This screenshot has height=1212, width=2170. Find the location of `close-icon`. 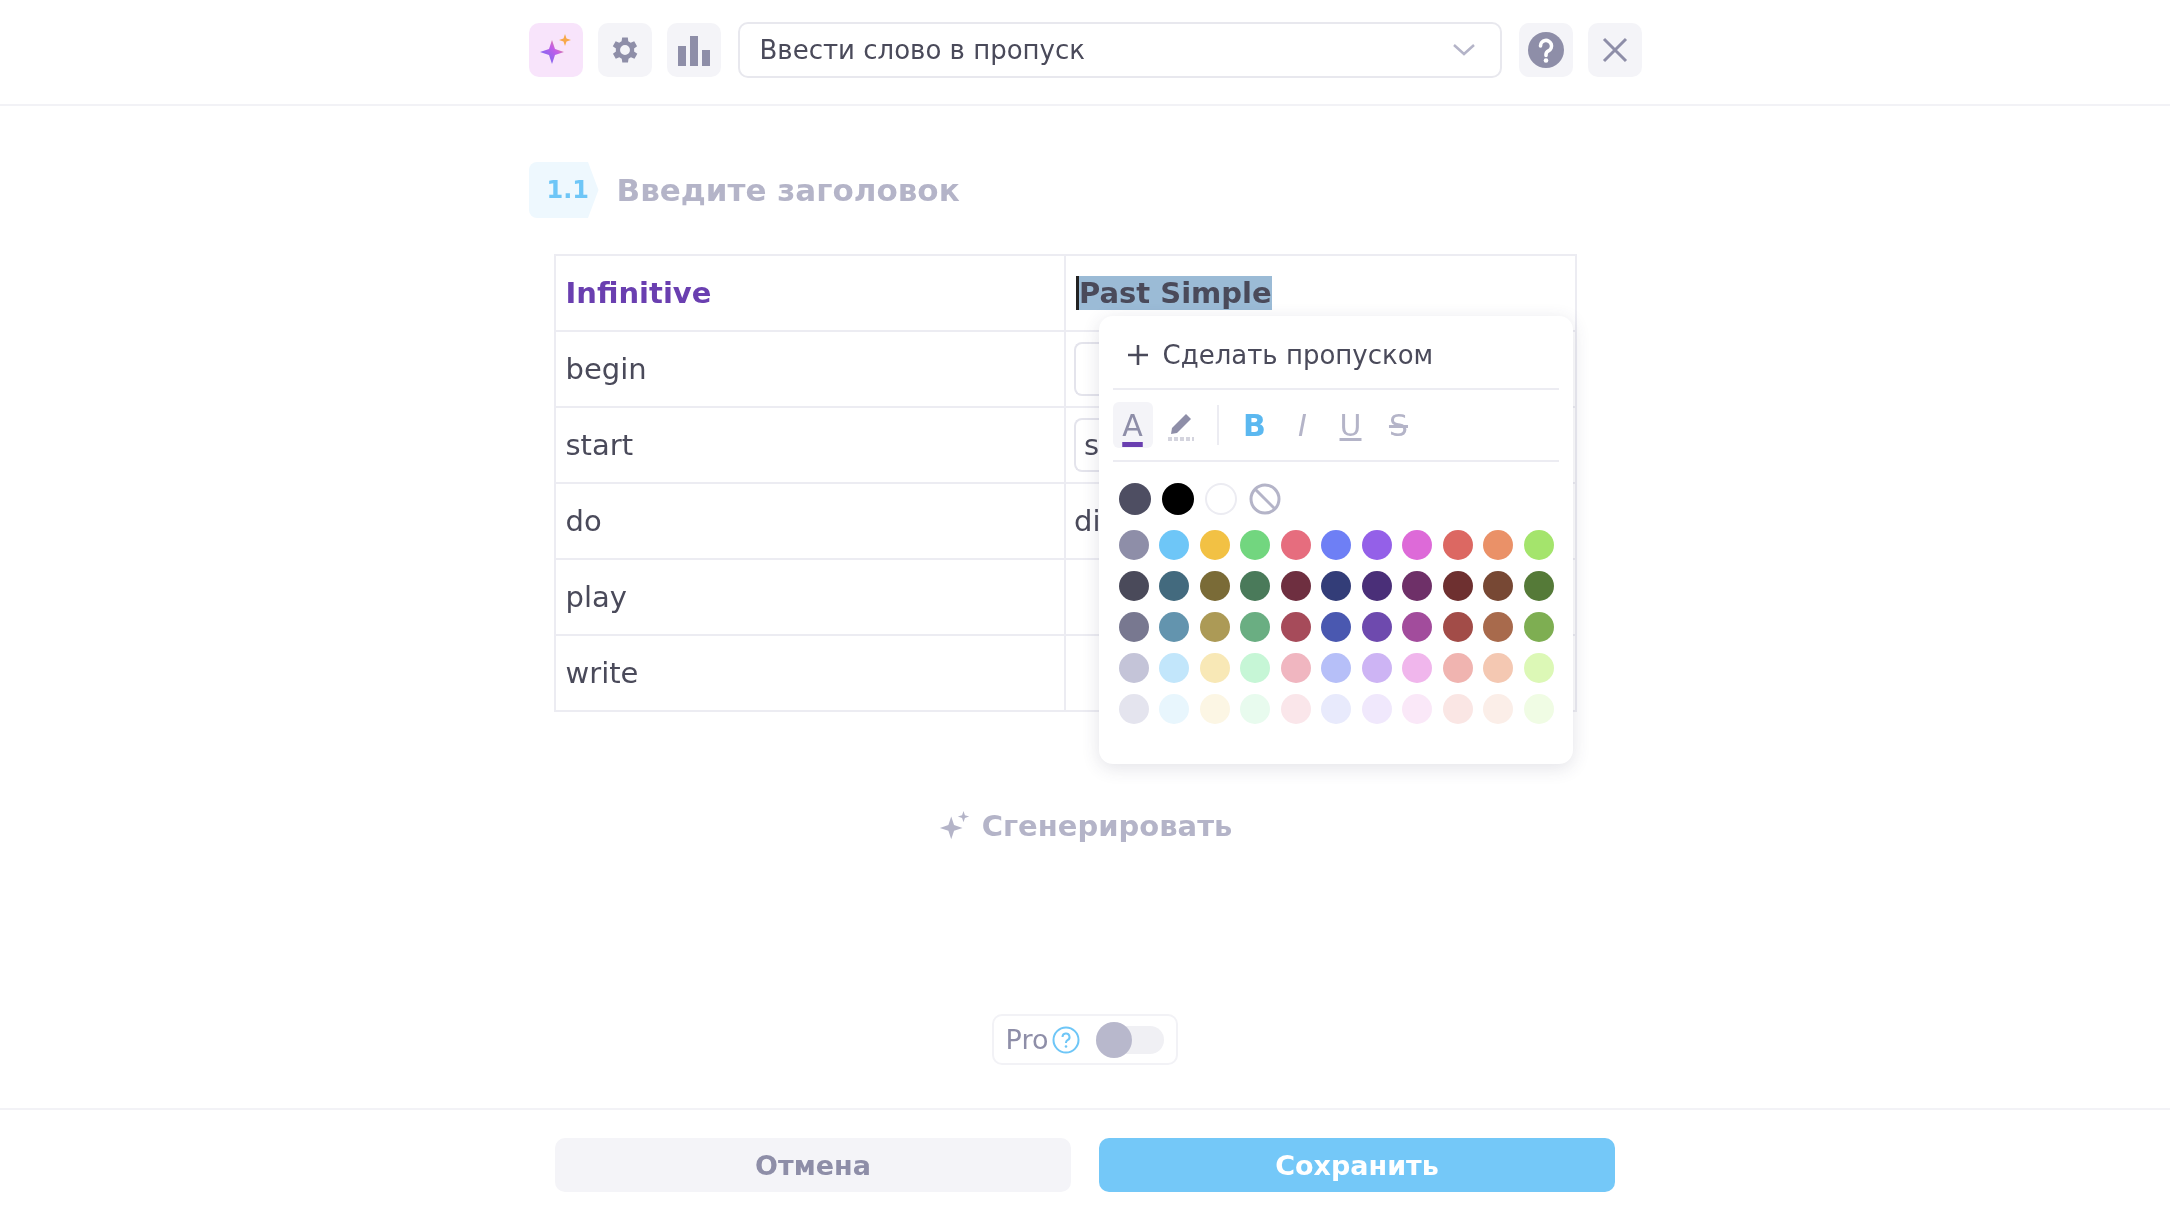

close-icon is located at coordinates (1614, 50).